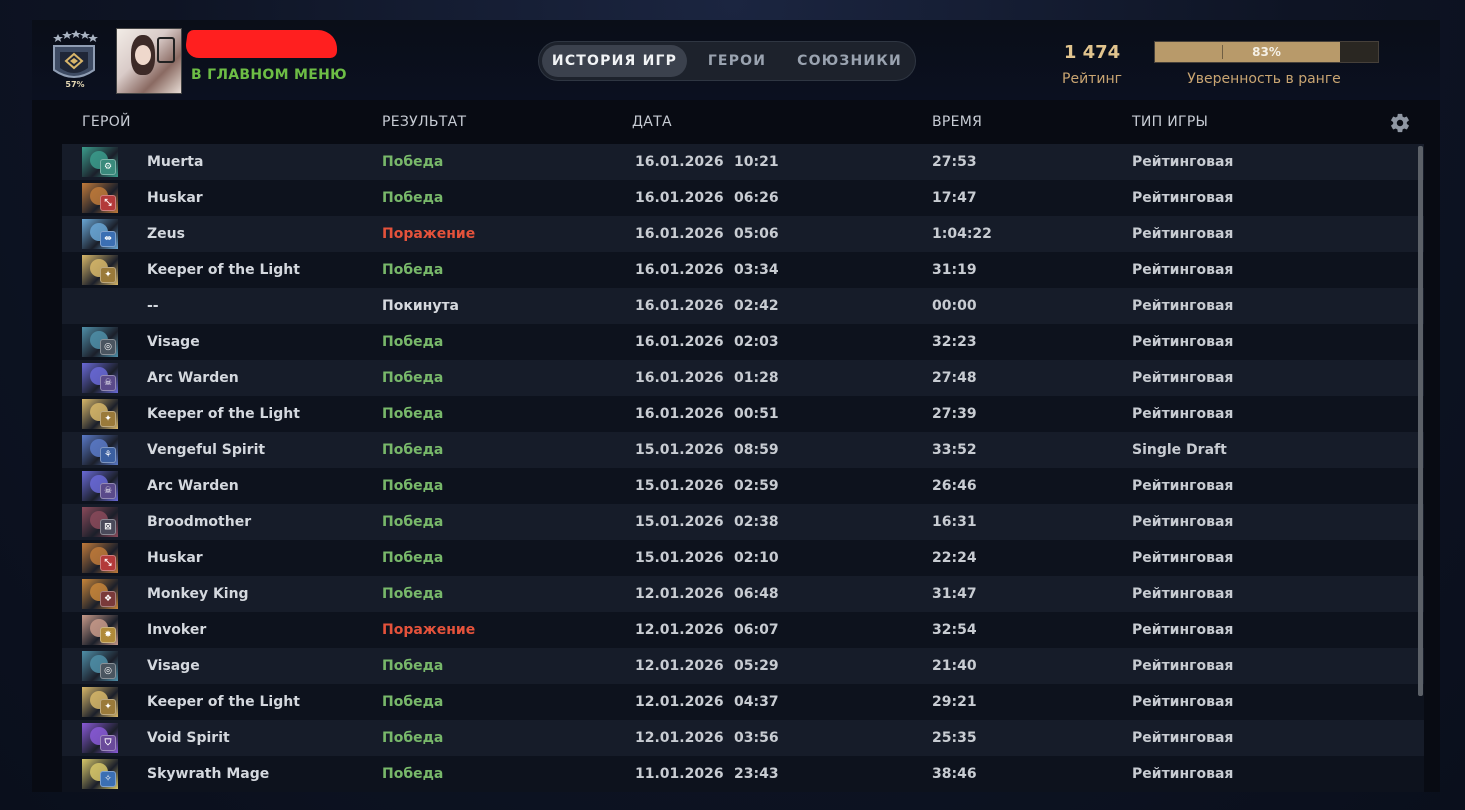  Describe the element at coordinates (1170, 122) in the screenshot. I see `column-header-game-type: ТИП ИГРЫ` at that location.